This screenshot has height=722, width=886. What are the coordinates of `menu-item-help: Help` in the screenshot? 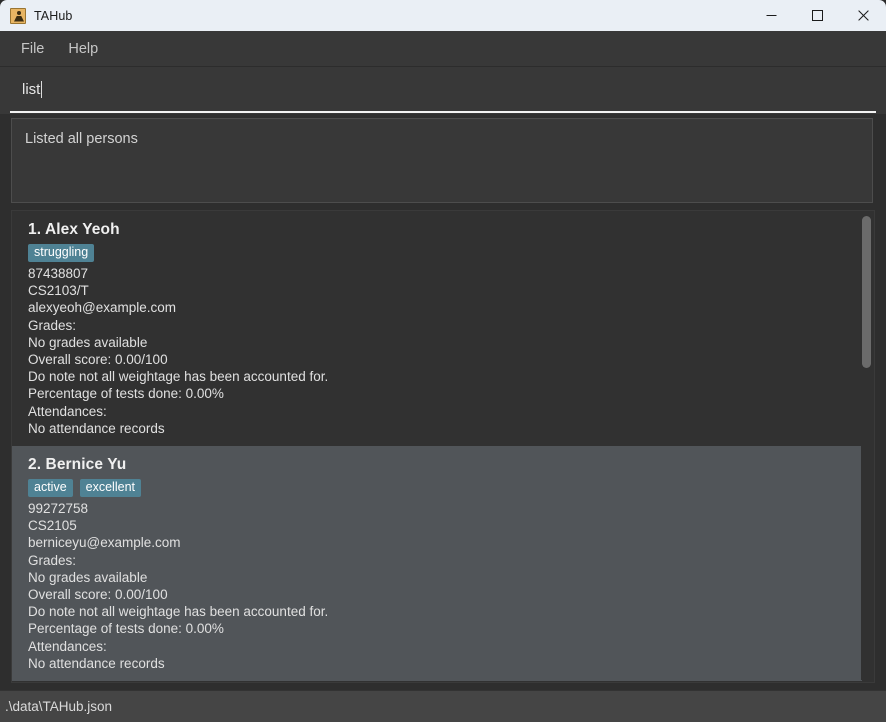 It's located at (83, 49).